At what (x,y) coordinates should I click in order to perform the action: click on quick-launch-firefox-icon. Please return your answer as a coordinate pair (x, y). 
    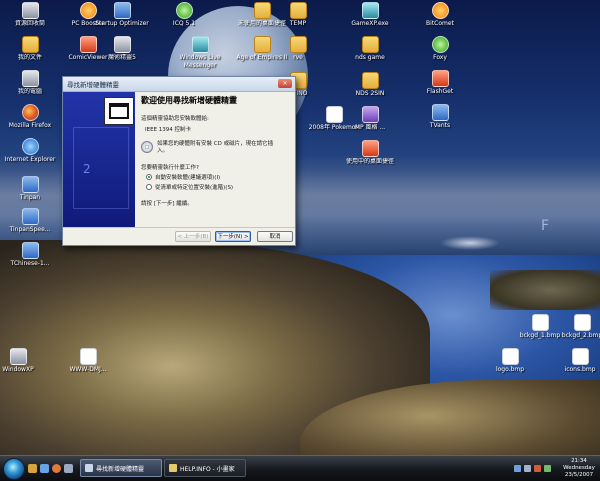
    Looking at the image, I should click on (56, 468).